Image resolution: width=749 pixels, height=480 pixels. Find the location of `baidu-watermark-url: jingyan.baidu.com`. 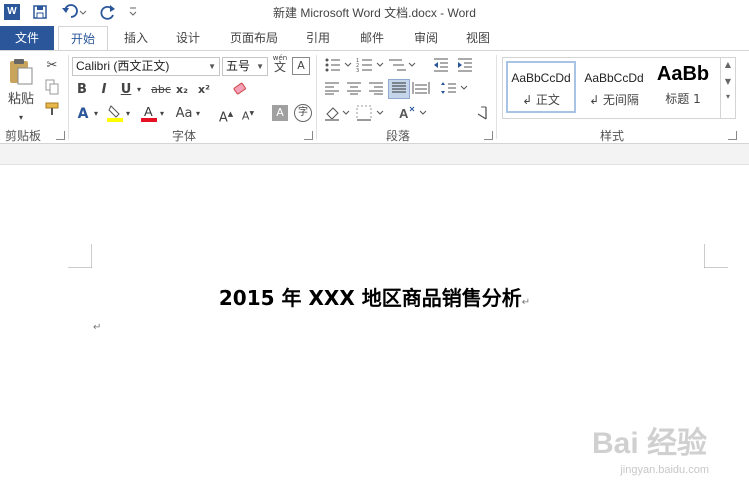

baidu-watermark-url: jingyan.baidu.com is located at coordinates (664, 470).